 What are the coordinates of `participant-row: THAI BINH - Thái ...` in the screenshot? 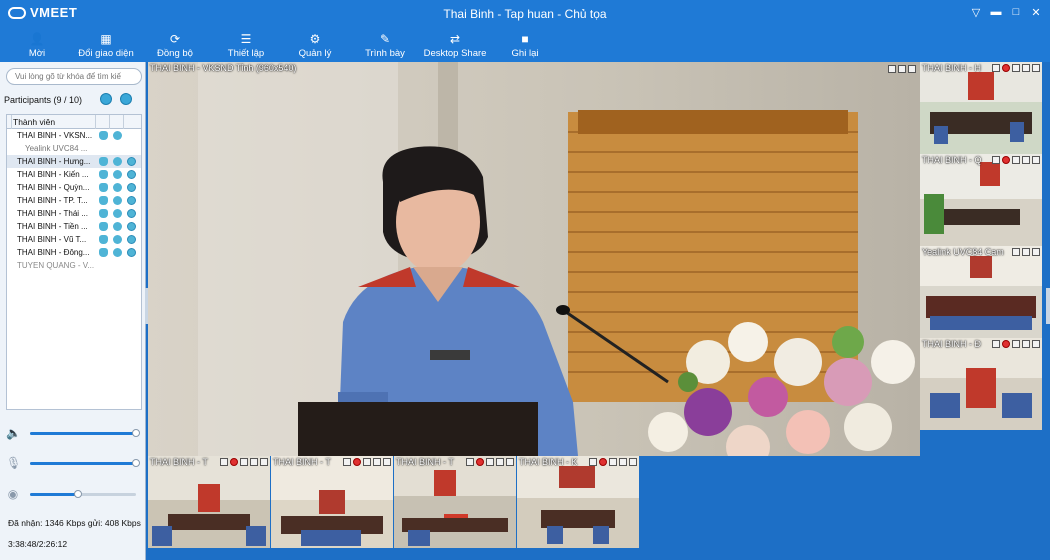 It's located at (74, 213).